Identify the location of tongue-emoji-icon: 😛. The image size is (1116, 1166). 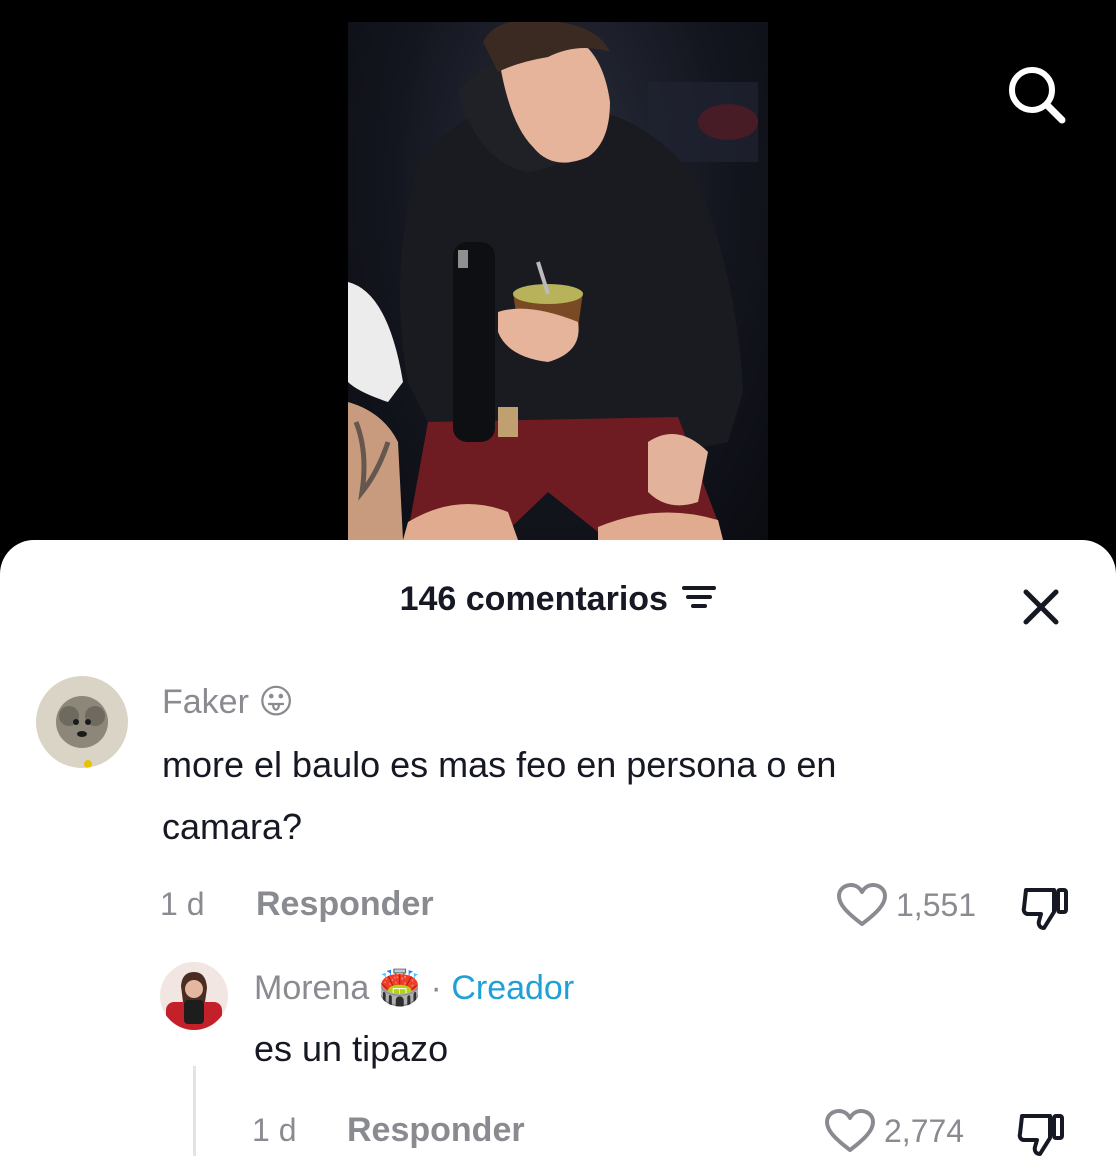
(276, 702).